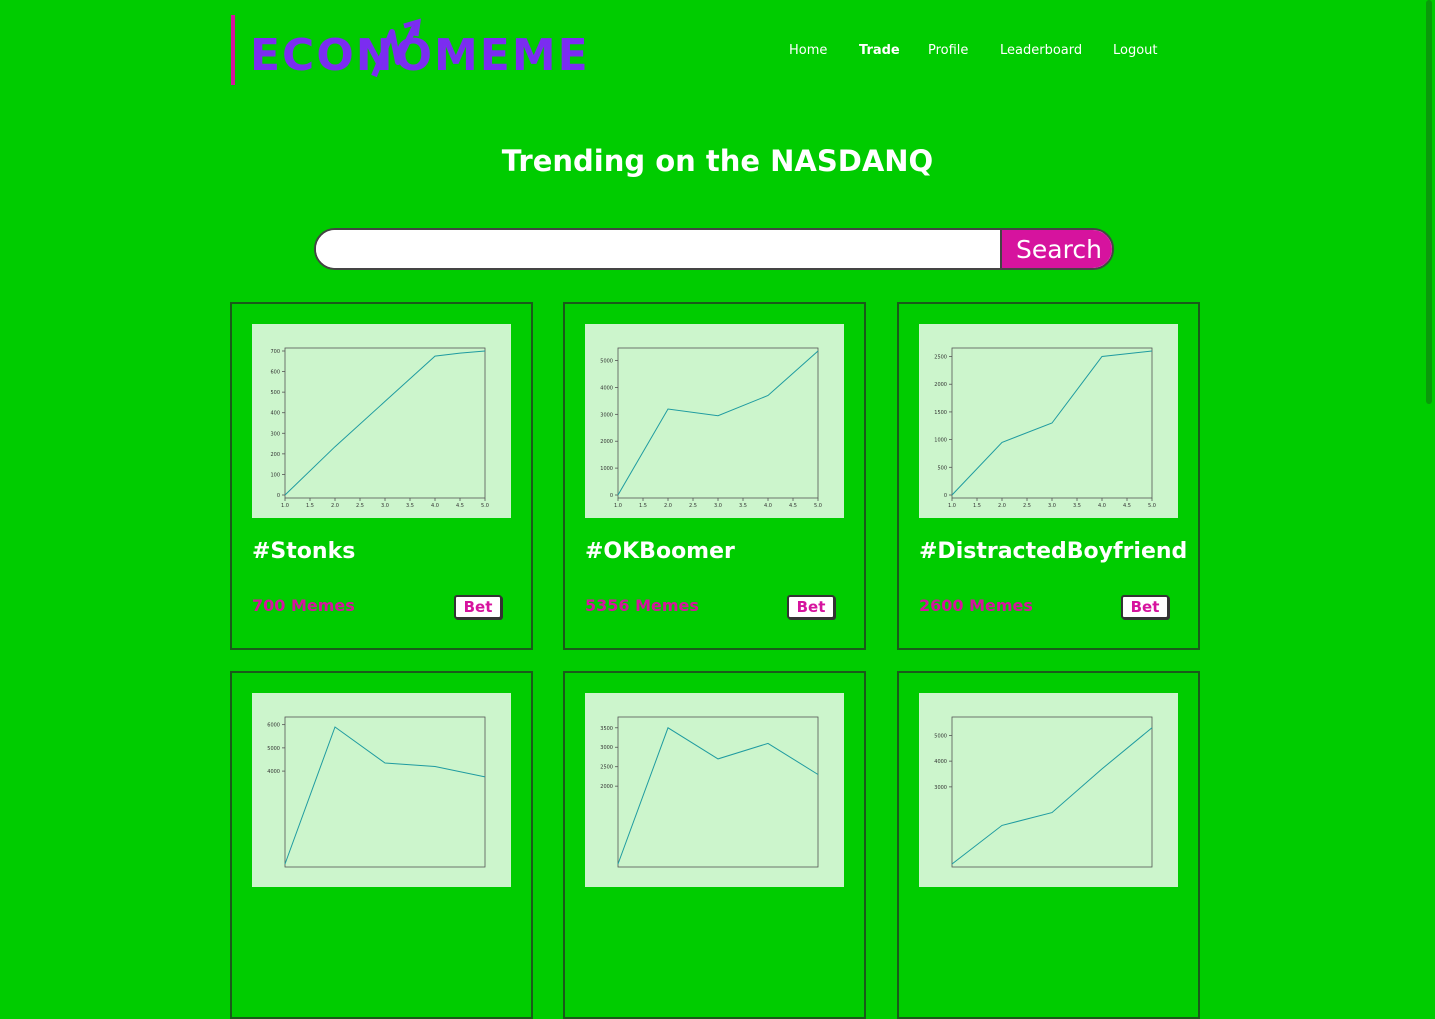  I want to click on search-bar: Search, so click(714, 249).